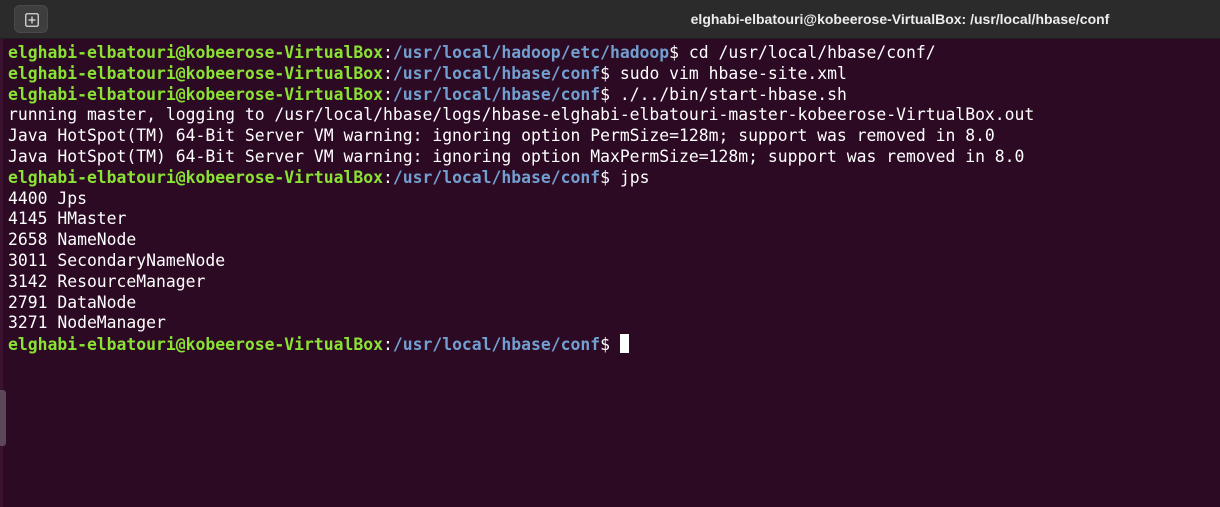 Image resolution: width=1220 pixels, height=507 pixels. I want to click on command-text: sudo vim hbase-site.xml, so click(733, 73).